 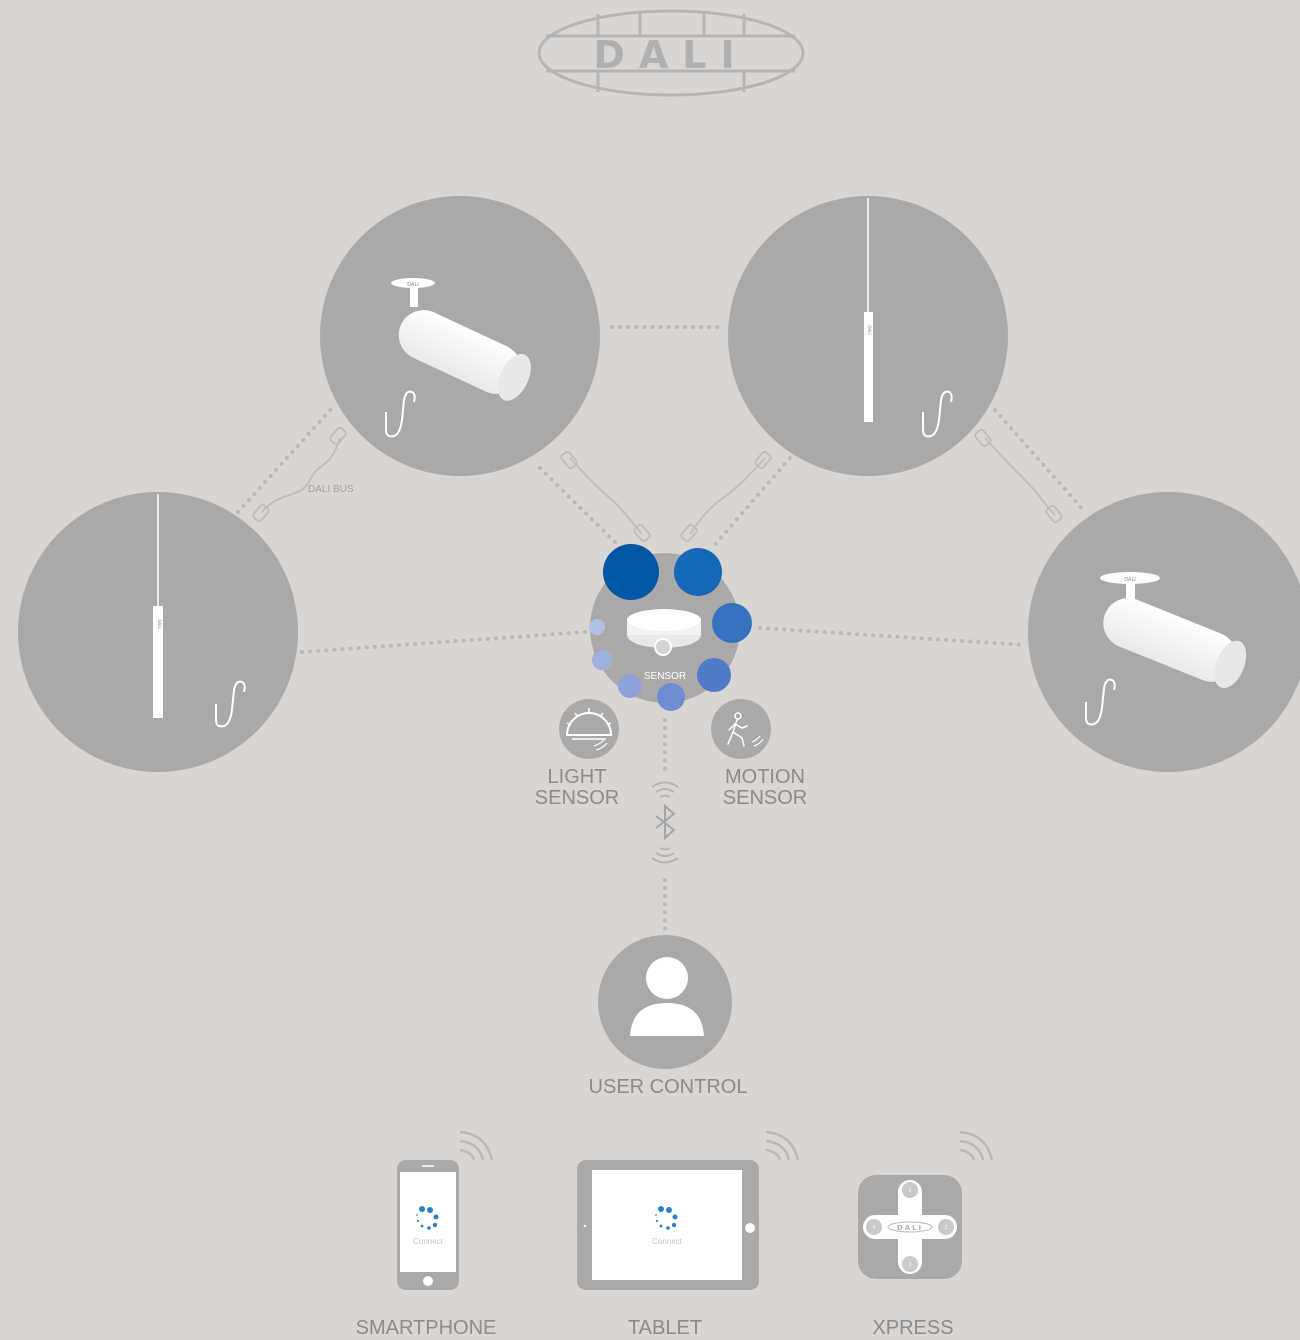 I want to click on xpress-button-label: 3, so click(x=910, y=1265).